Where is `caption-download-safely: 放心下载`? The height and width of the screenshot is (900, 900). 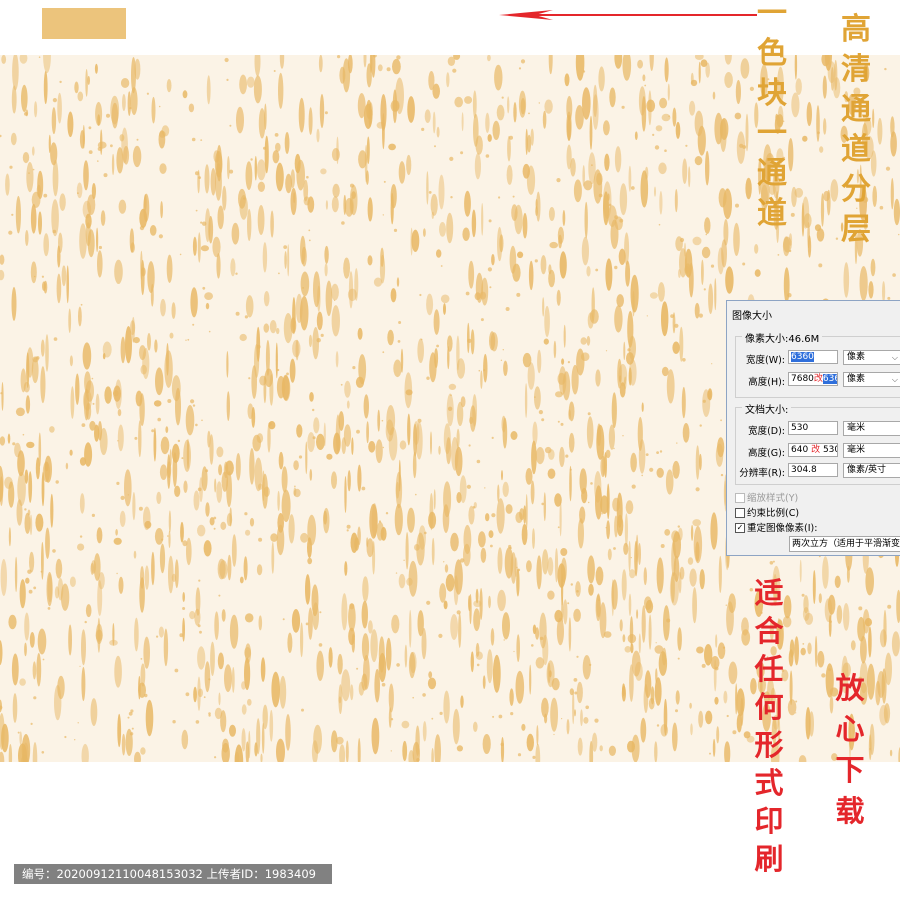 caption-download-safely: 放心下载 is located at coordinates (850, 749).